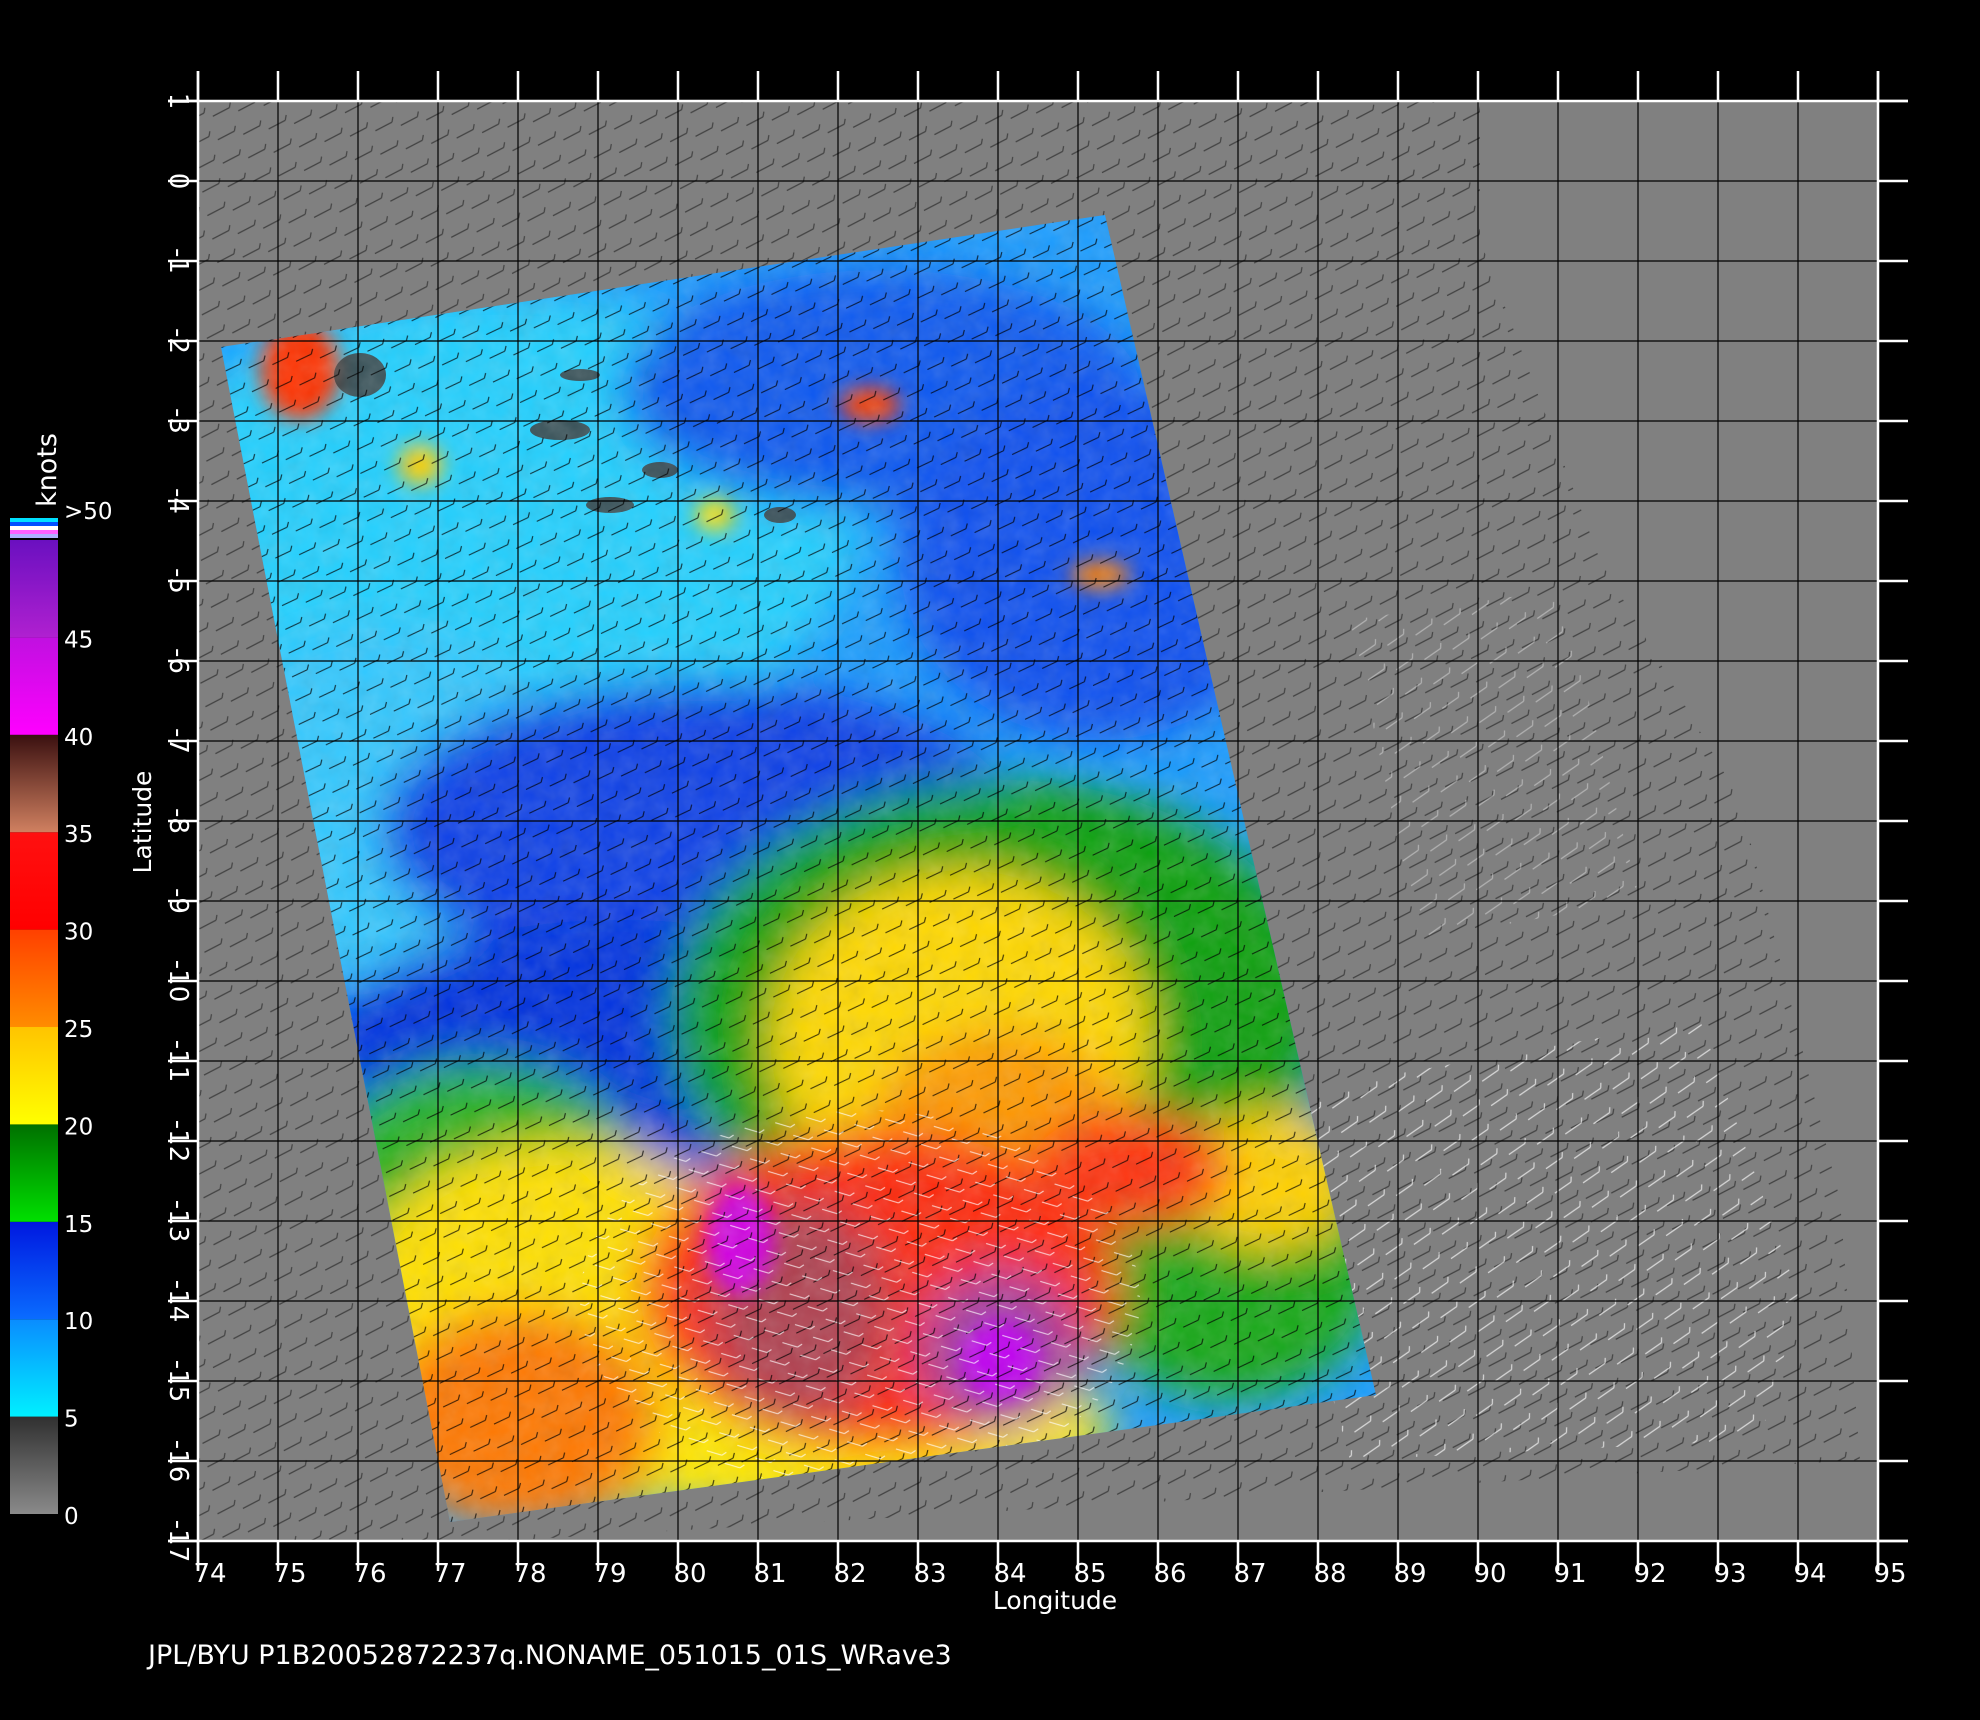 The image size is (1980, 1720). Describe the element at coordinates (178, 1061) in the screenshot. I see `y-tick-label: -11` at that location.